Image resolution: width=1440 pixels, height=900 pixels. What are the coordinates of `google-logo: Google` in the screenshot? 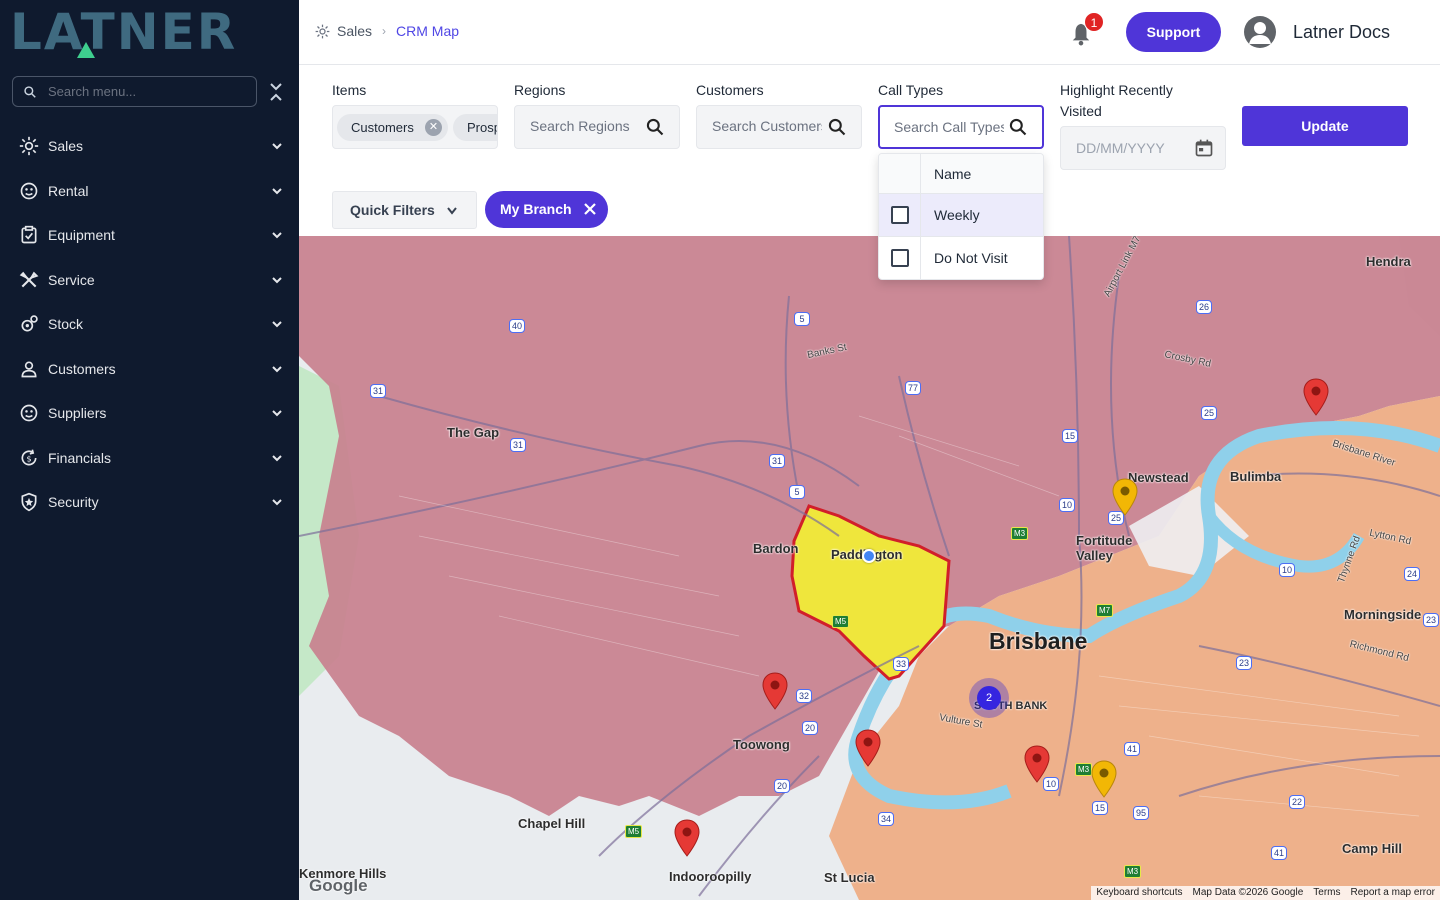 It's located at (338, 886).